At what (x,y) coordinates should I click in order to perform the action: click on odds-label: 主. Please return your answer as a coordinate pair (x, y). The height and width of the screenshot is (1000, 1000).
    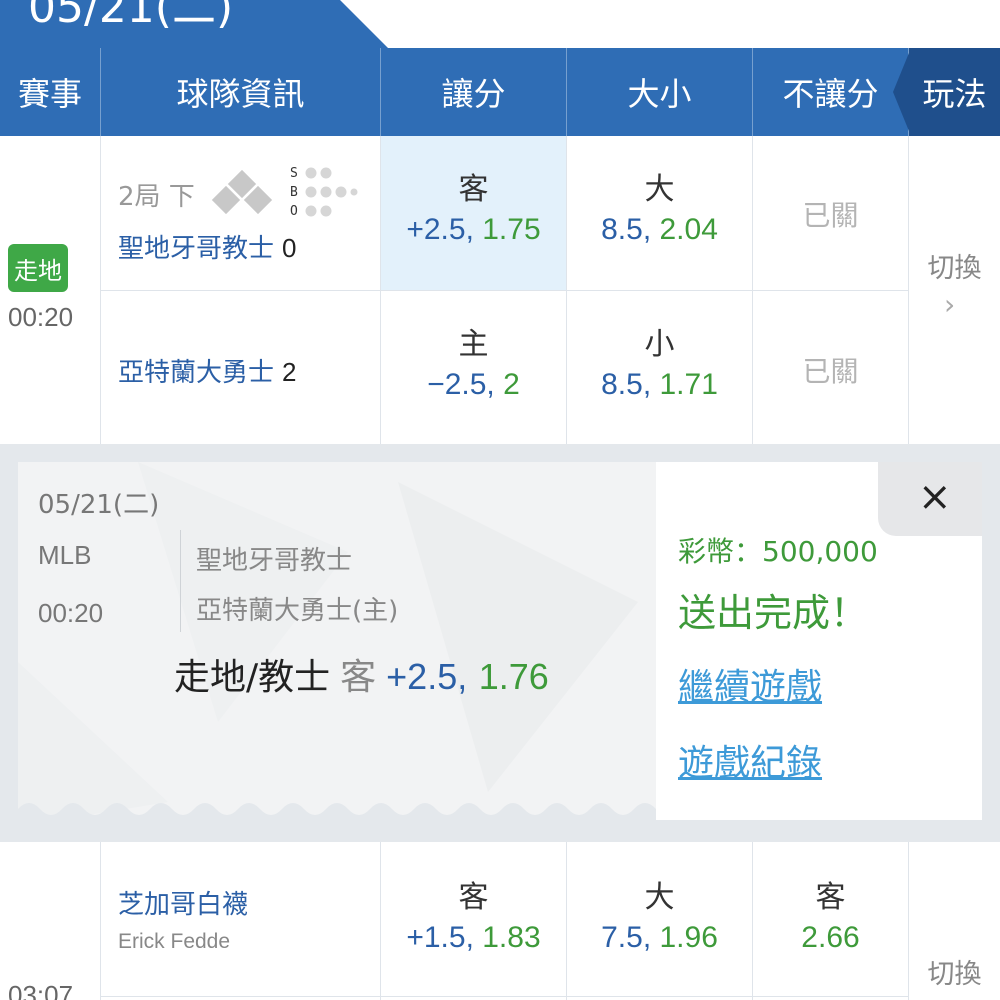
    Looking at the image, I should click on (473, 344).